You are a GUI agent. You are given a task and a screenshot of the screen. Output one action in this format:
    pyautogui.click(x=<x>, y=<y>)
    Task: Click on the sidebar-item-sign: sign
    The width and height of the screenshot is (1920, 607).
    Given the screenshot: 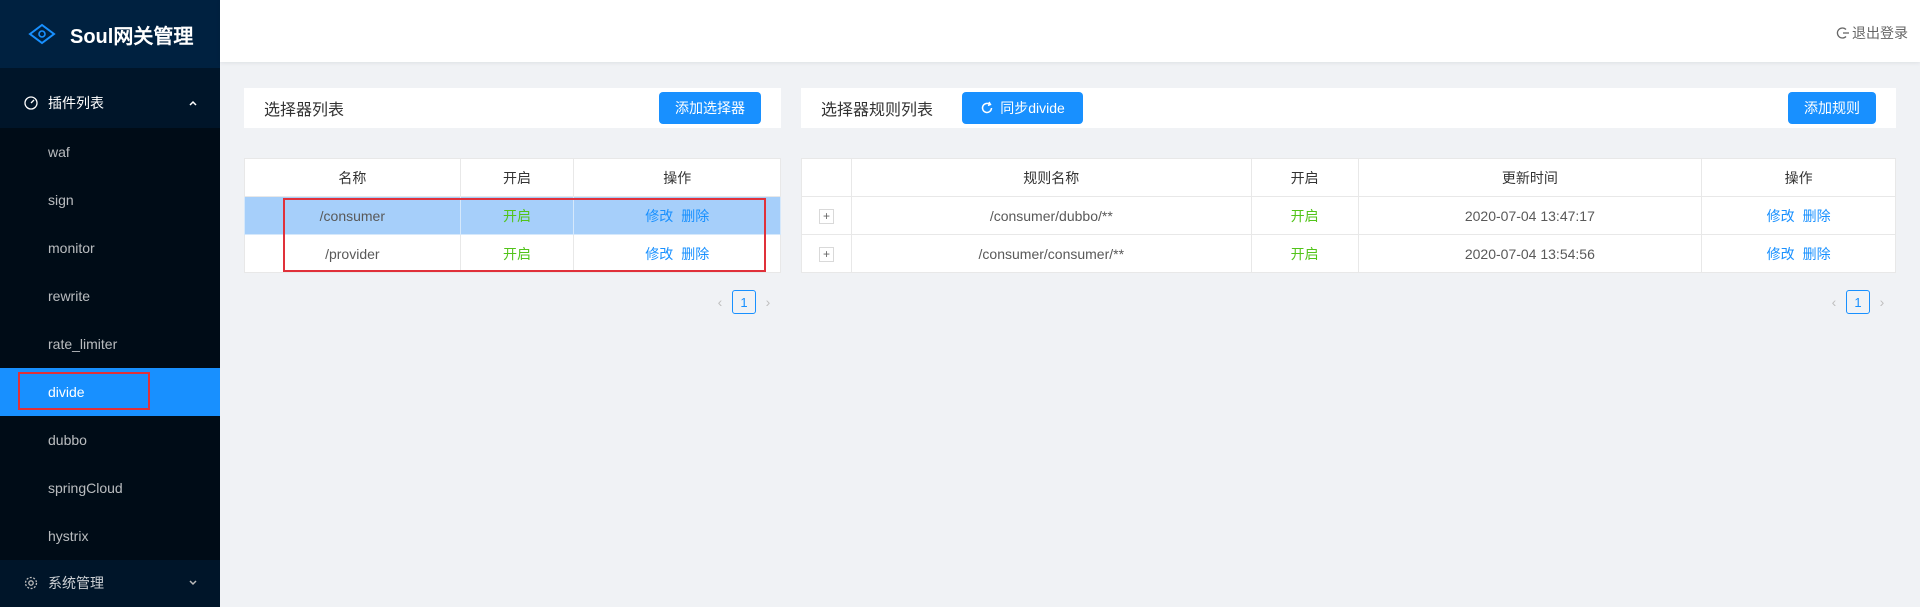 What is the action you would take?
    pyautogui.click(x=110, y=200)
    